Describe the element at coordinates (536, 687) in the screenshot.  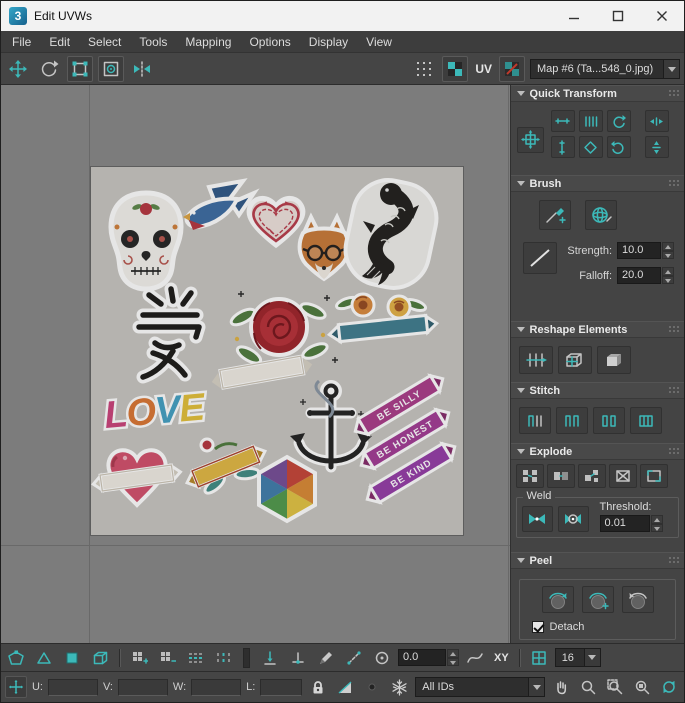
I see `material-id-arrow` at that location.